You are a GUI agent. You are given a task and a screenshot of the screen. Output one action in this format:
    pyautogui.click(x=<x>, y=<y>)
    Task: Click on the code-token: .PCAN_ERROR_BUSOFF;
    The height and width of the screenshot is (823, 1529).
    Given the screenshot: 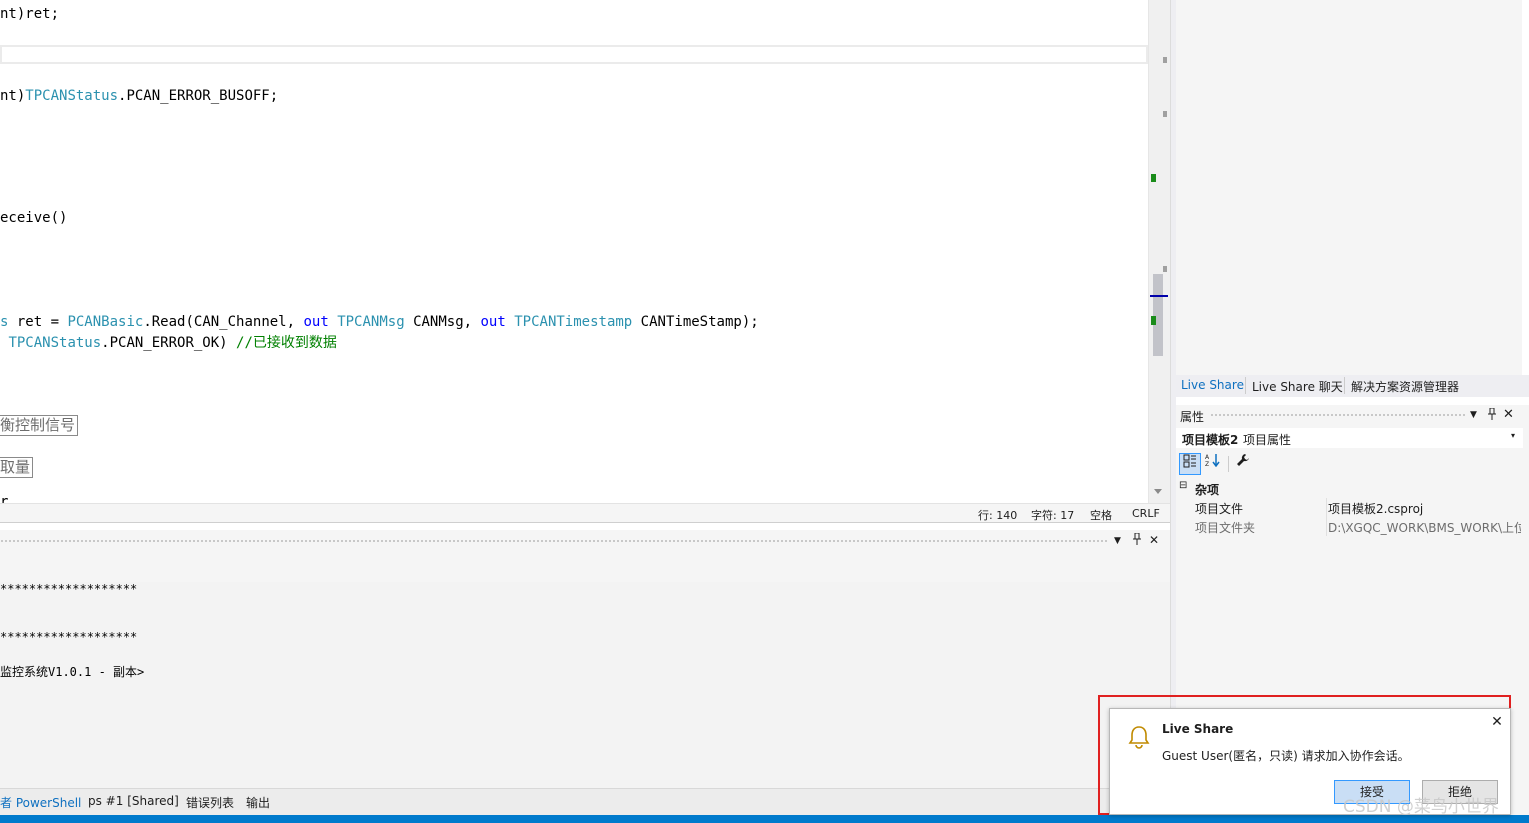 What is the action you would take?
    pyautogui.click(x=198, y=96)
    